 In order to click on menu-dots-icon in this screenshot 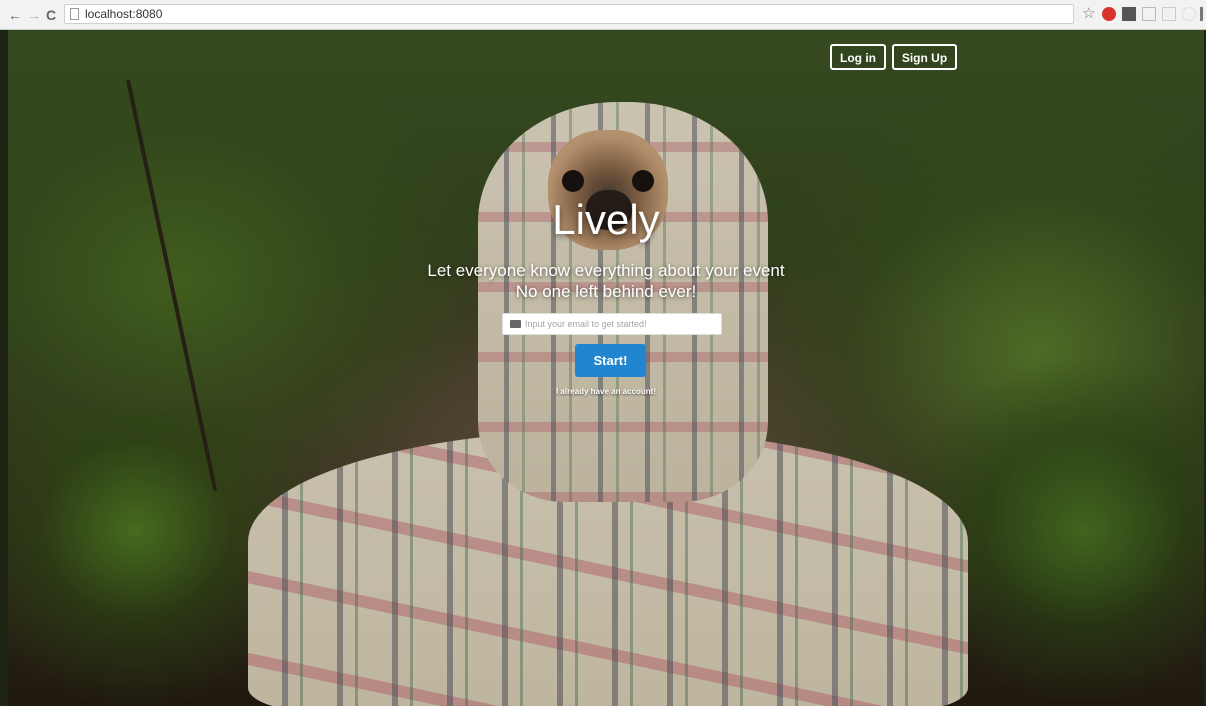, I will do `click(1201, 14)`.